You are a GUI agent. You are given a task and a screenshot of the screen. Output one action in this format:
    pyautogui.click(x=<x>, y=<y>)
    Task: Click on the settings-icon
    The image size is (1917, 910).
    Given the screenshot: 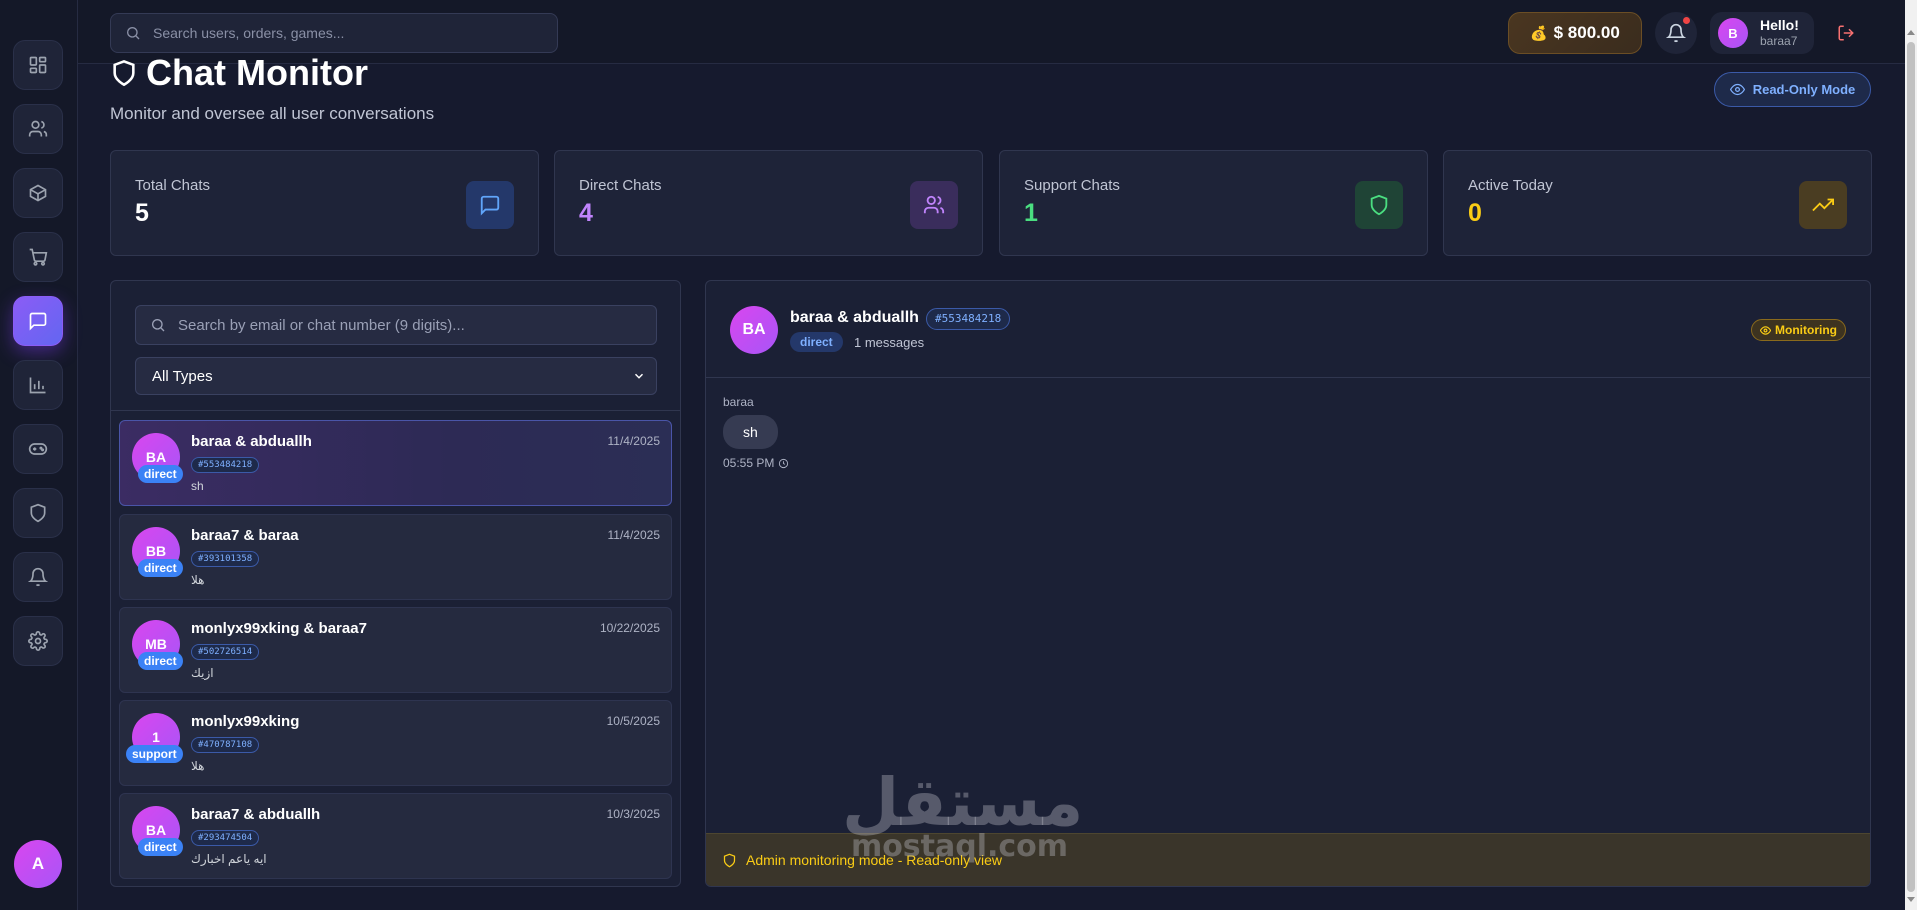 What is the action you would take?
    pyautogui.click(x=38, y=641)
    